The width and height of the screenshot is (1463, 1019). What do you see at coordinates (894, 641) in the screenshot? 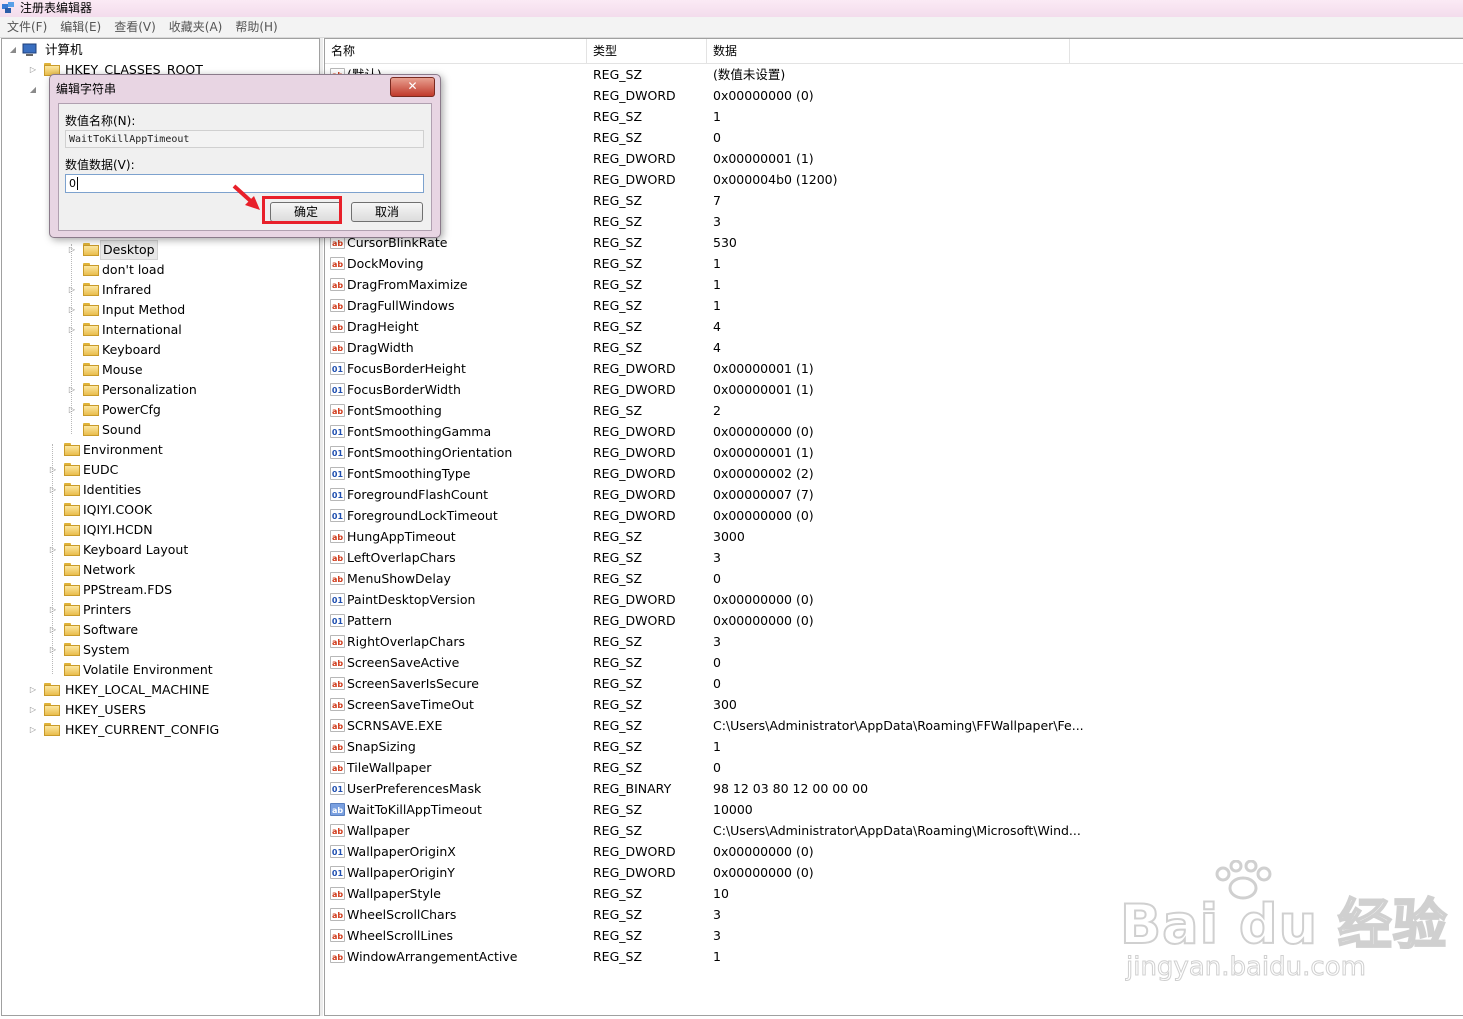
I see `table-row: ab RightOverlapChars REG_SZ 3` at bounding box center [894, 641].